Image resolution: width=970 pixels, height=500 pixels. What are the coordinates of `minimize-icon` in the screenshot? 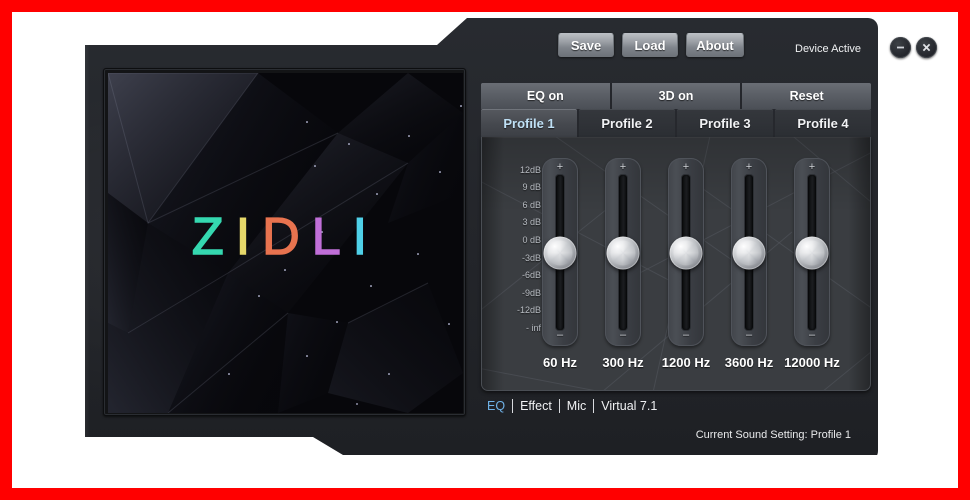 It's located at (900, 47).